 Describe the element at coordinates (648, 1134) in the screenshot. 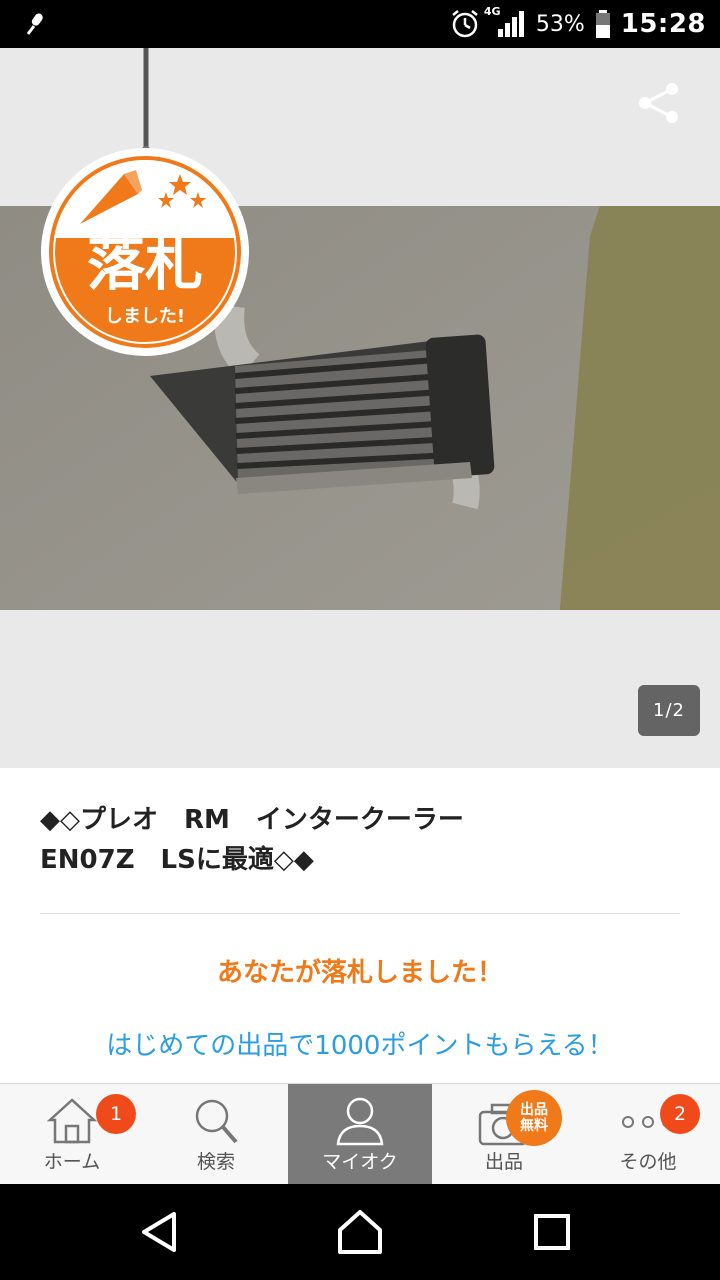

I see `nav-other: 2 その他` at that location.